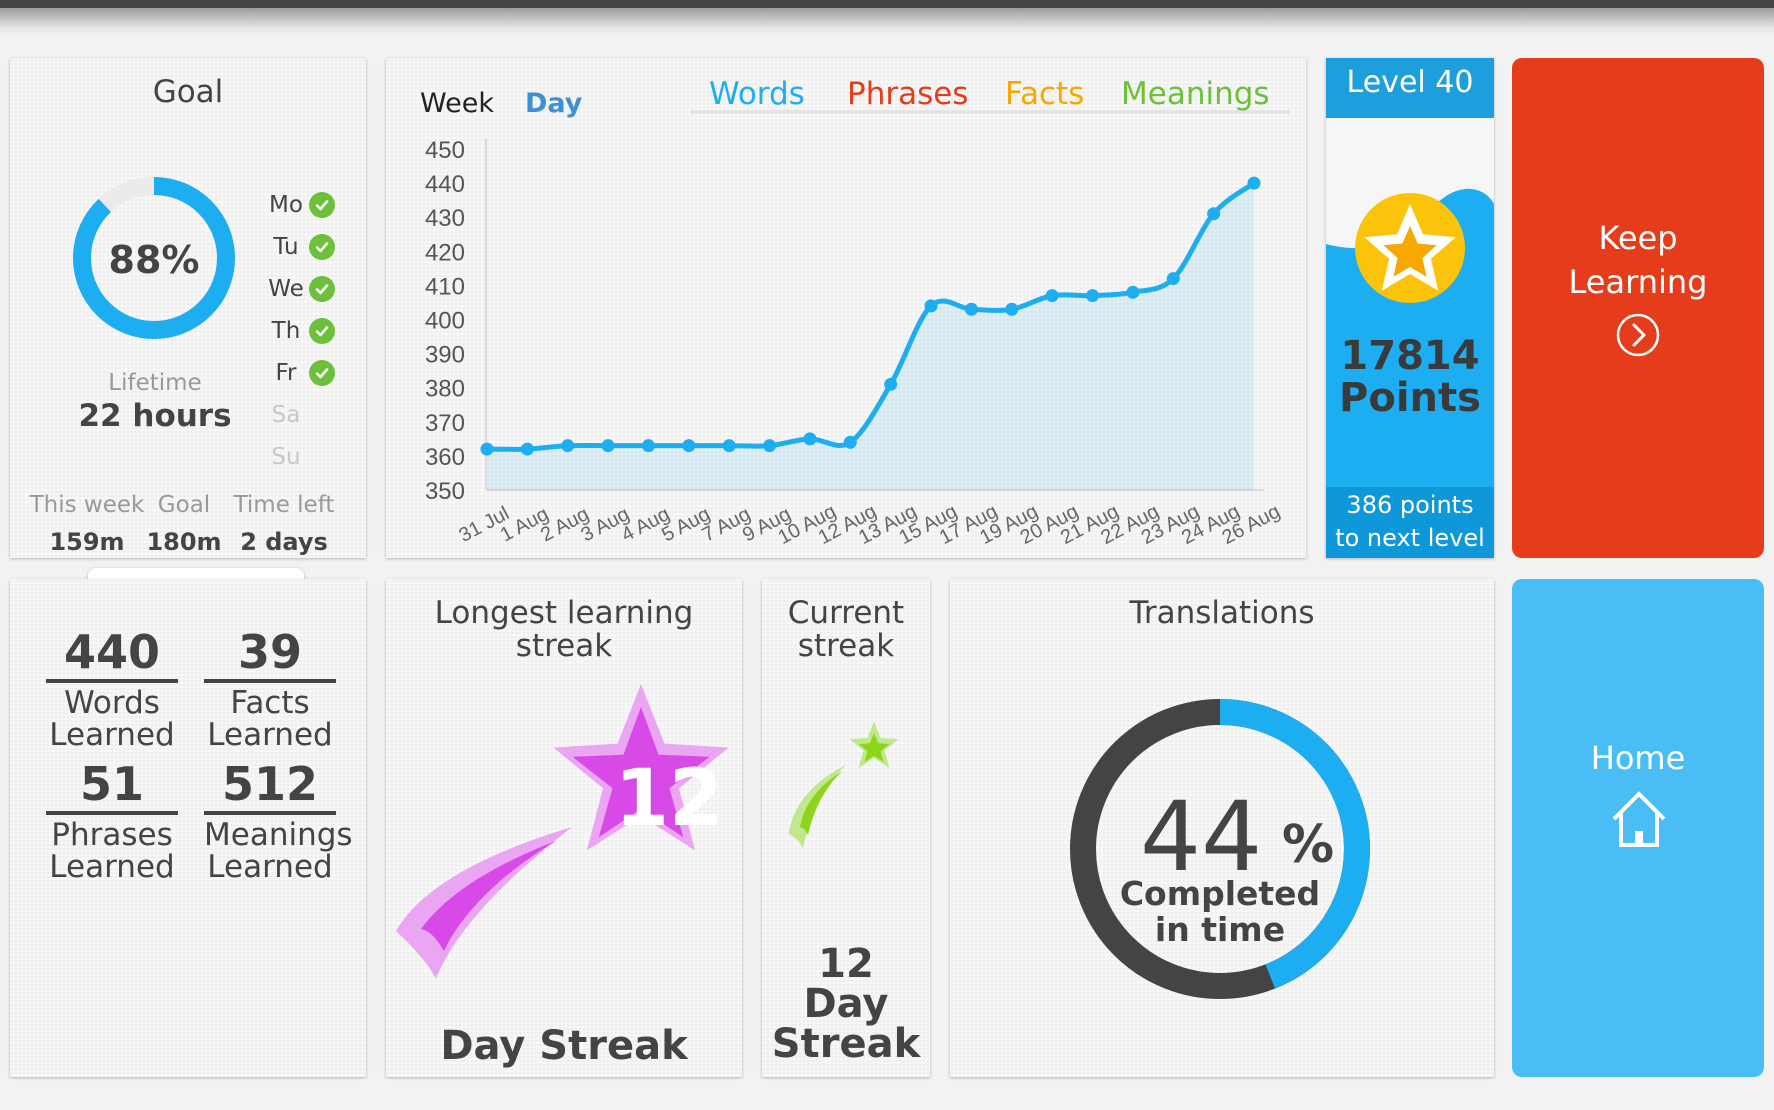 The height and width of the screenshot is (1110, 1774). Describe the element at coordinates (286, 331) in the screenshot. I see `day-label: Th` at that location.